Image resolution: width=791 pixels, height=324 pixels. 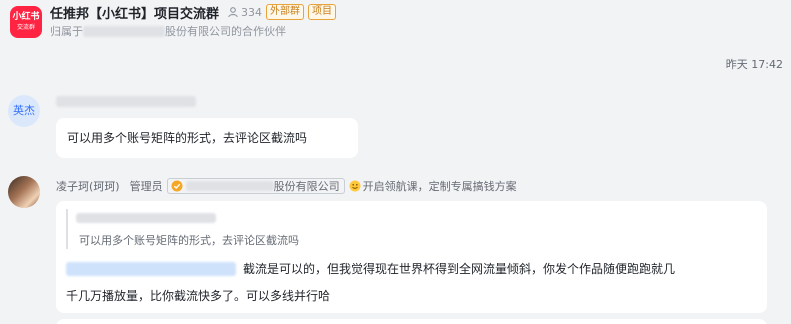 I want to click on next-message-bubble, so click(x=411, y=321).